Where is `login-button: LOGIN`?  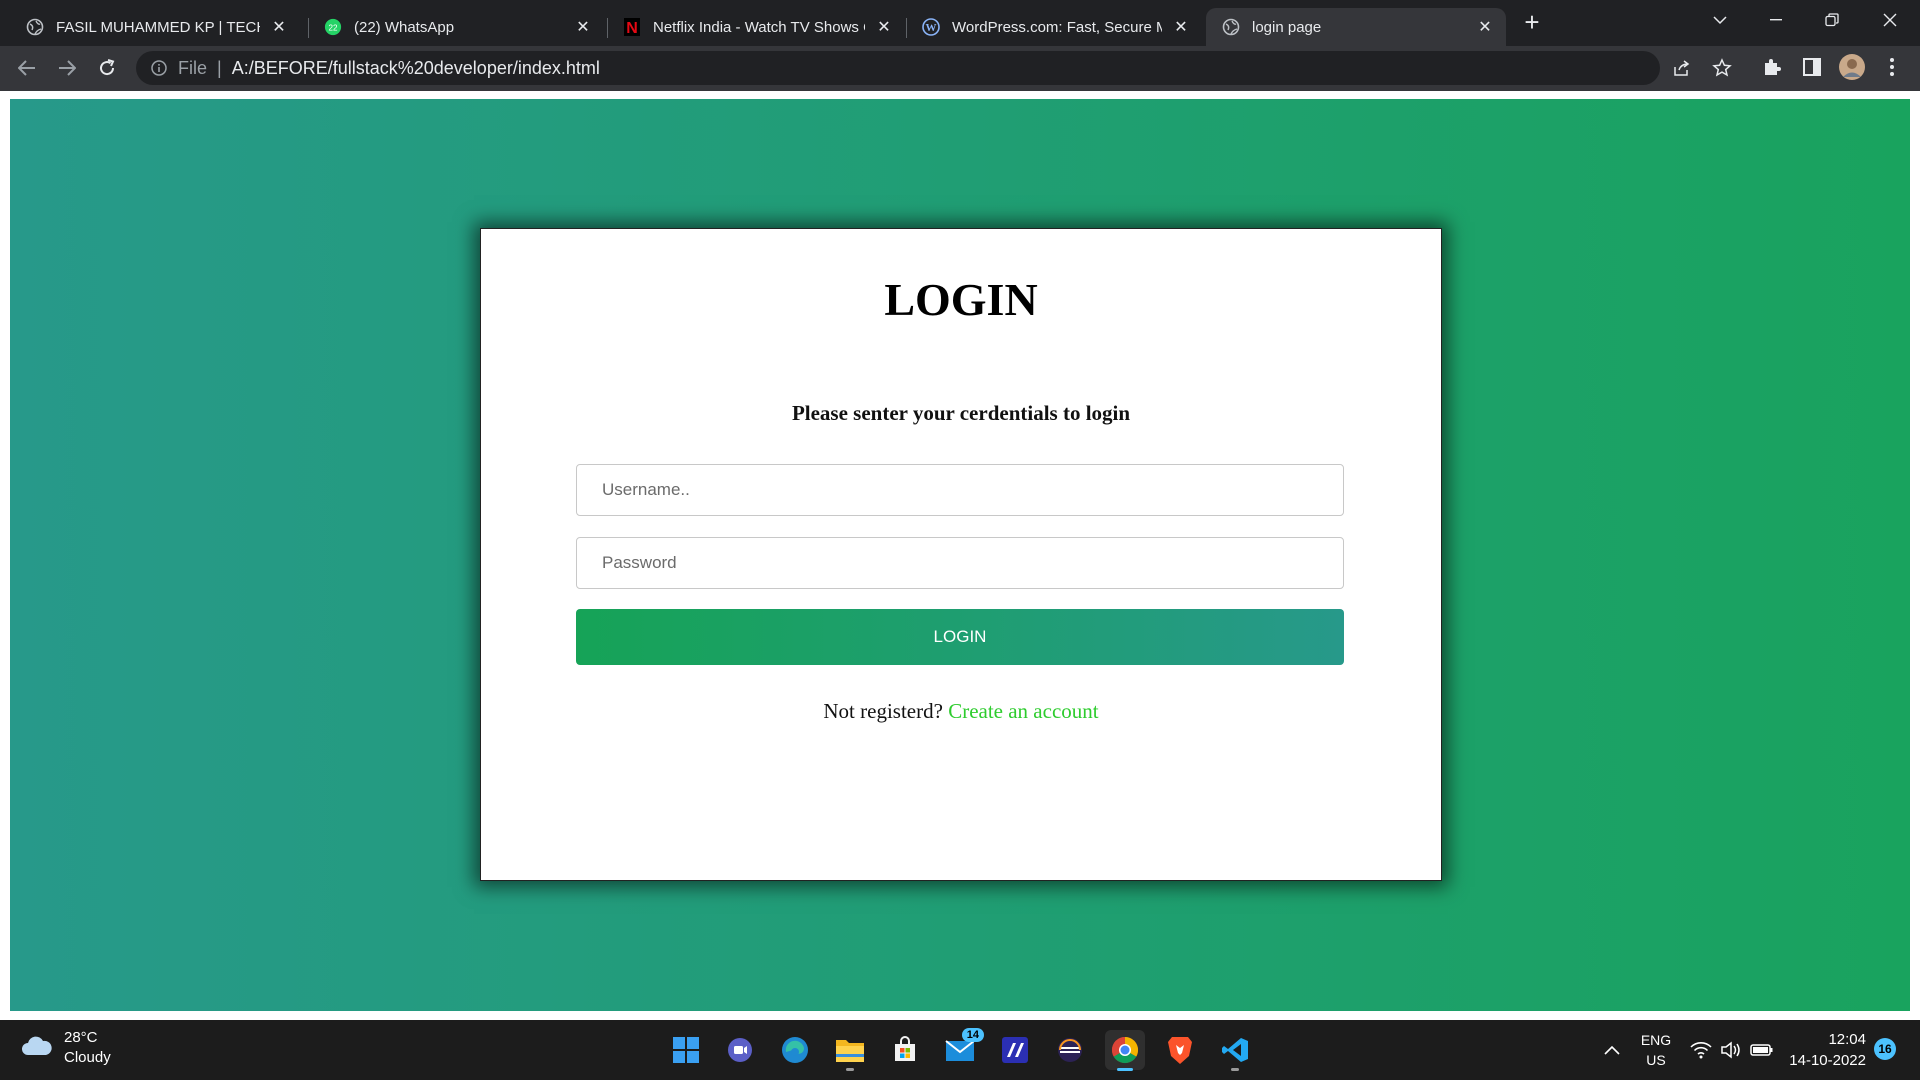 login-button: LOGIN is located at coordinates (960, 637).